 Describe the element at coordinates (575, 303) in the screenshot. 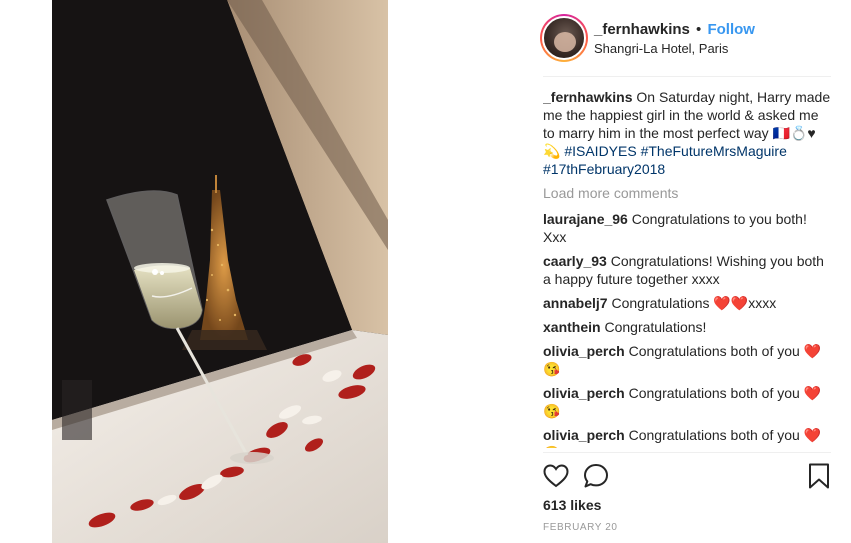

I see `comment-username: annabelj7` at that location.